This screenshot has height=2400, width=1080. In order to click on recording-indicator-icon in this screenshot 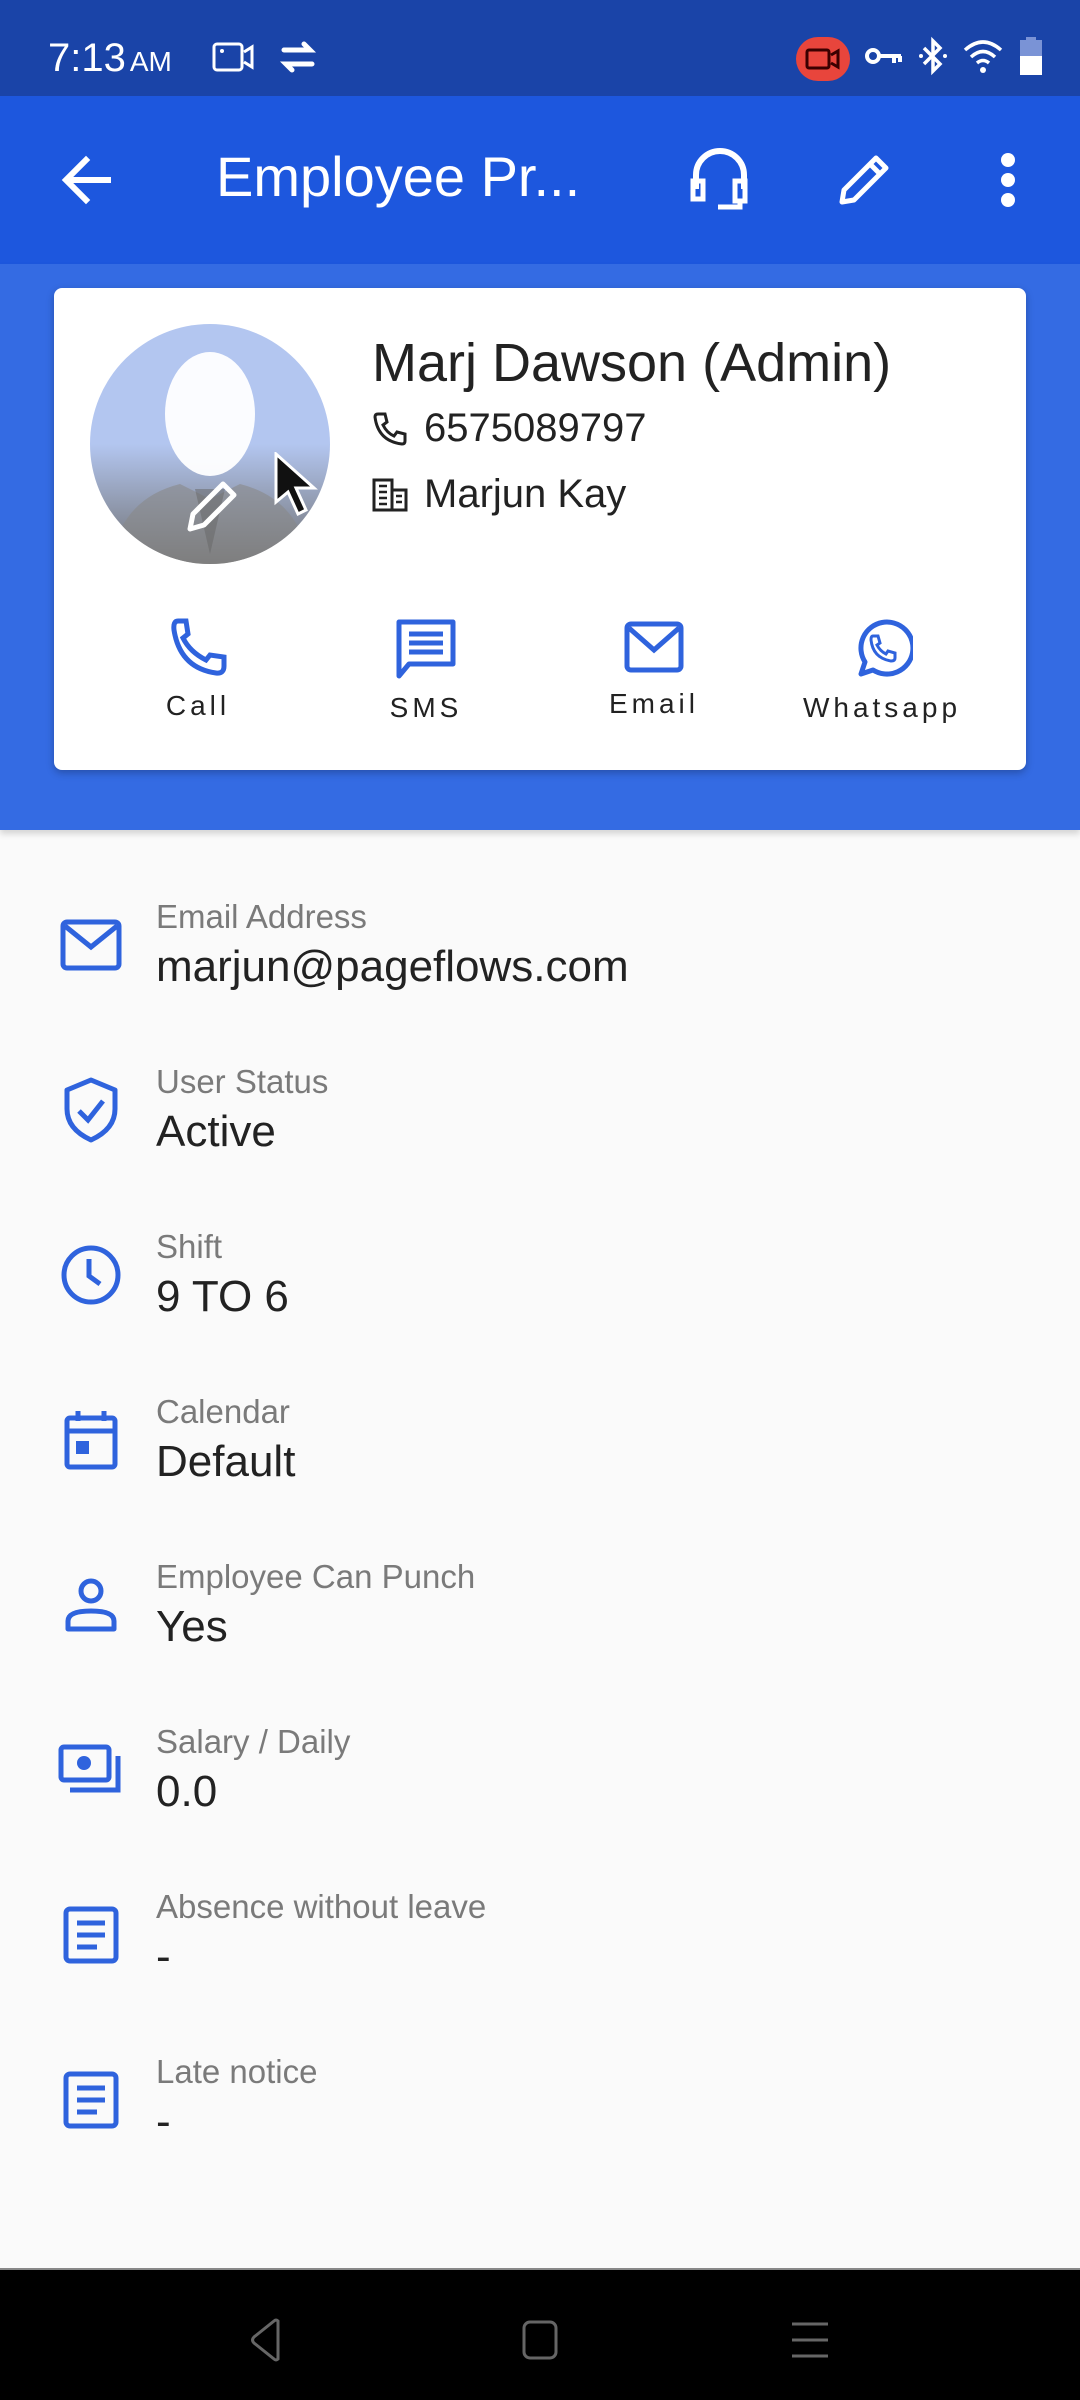, I will do `click(823, 58)`.